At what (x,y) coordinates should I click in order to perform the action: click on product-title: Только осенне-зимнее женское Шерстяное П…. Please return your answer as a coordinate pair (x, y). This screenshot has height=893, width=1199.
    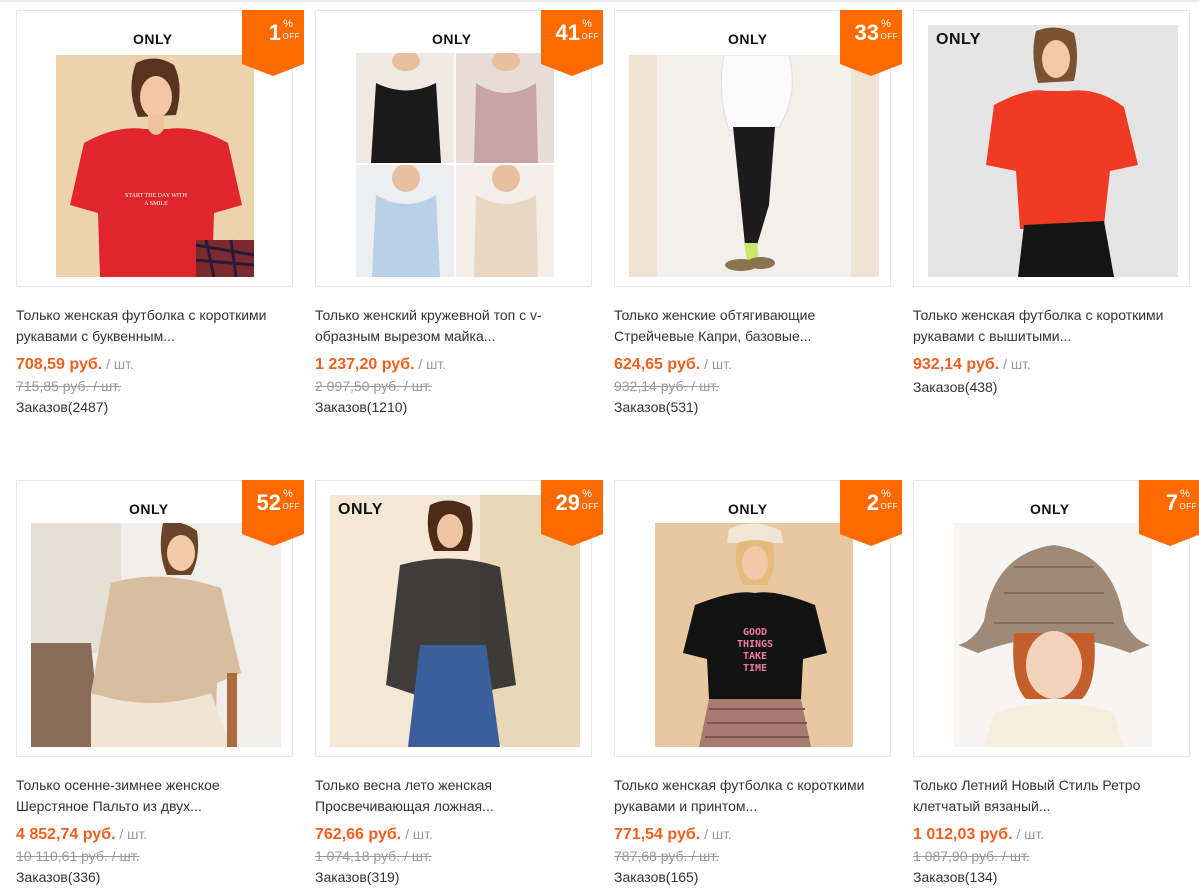
    Looking at the image, I should click on (153, 796).